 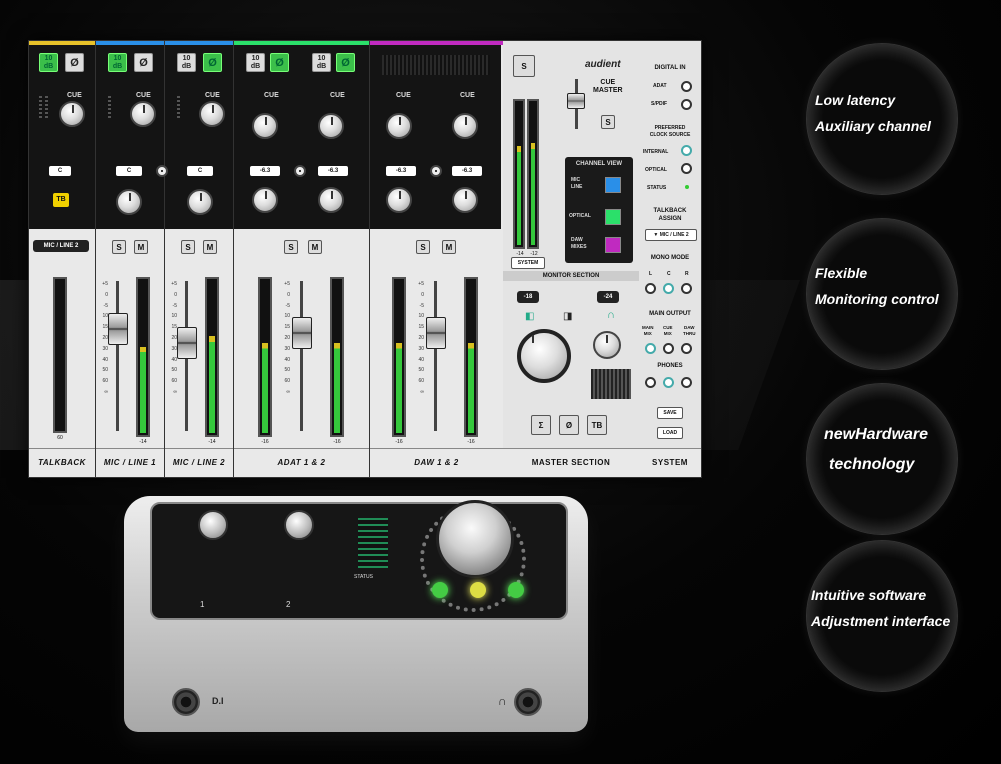 I want to click on speaker-select-button, so click(x=440, y=590).